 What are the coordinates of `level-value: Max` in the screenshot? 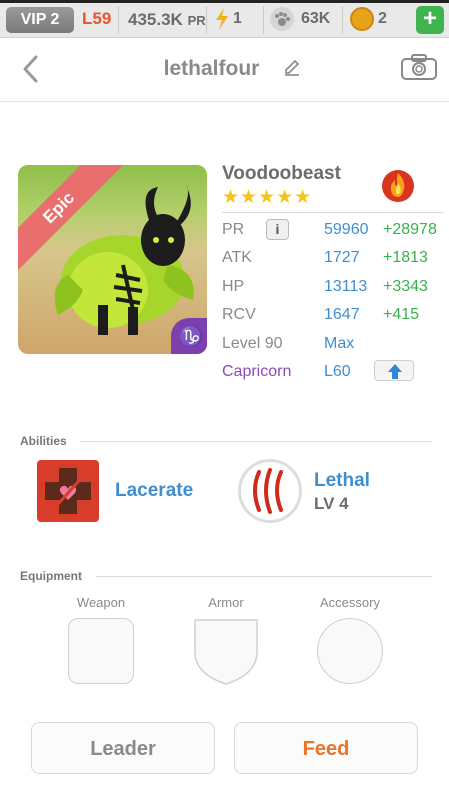 It's located at (339, 343).